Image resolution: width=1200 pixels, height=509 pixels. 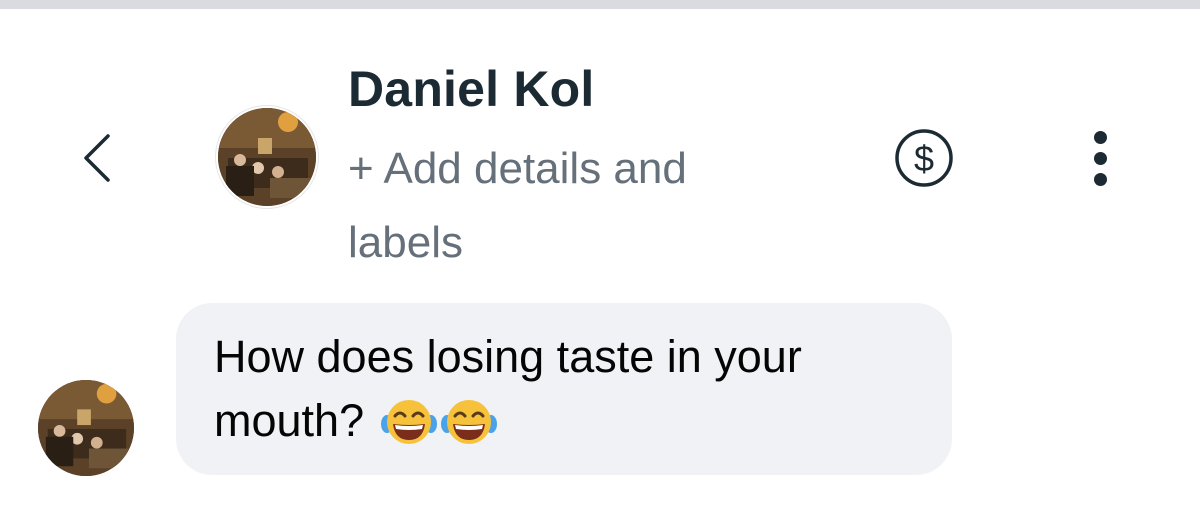 I want to click on more-options-button, so click(x=1100, y=158).